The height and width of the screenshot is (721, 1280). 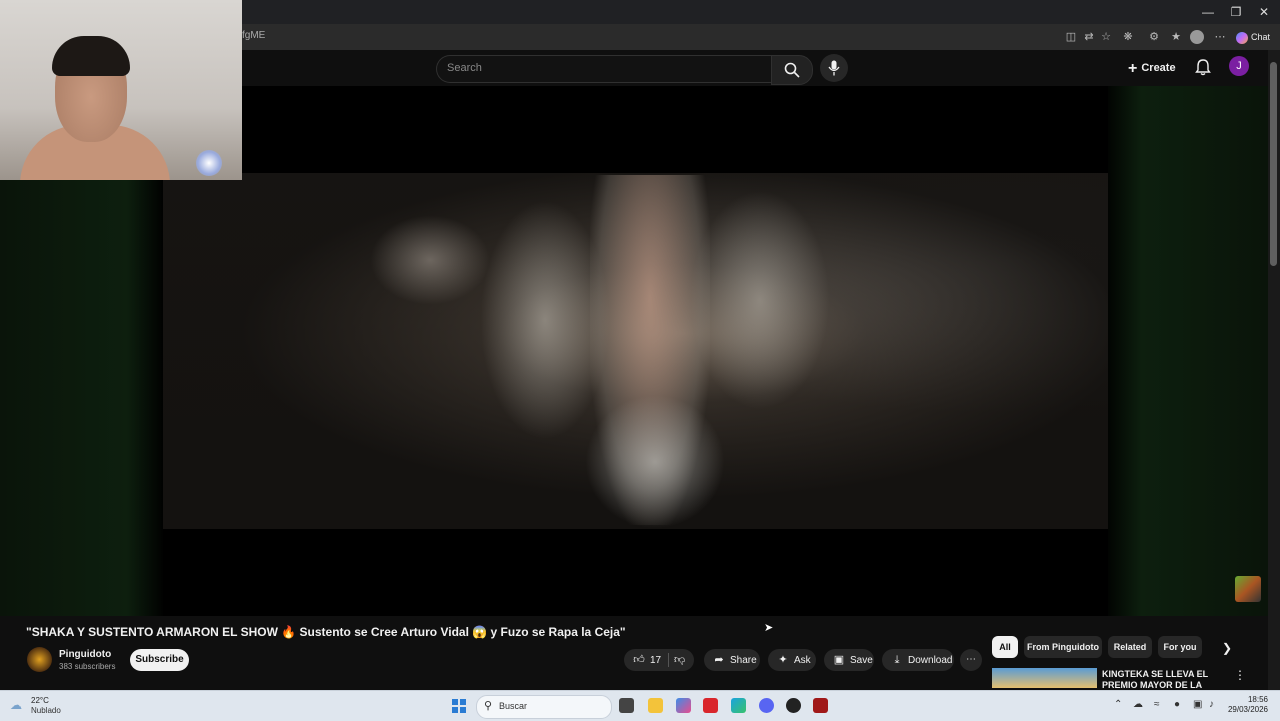 I want to click on clock-time: 18:56, so click(x=1256, y=699).